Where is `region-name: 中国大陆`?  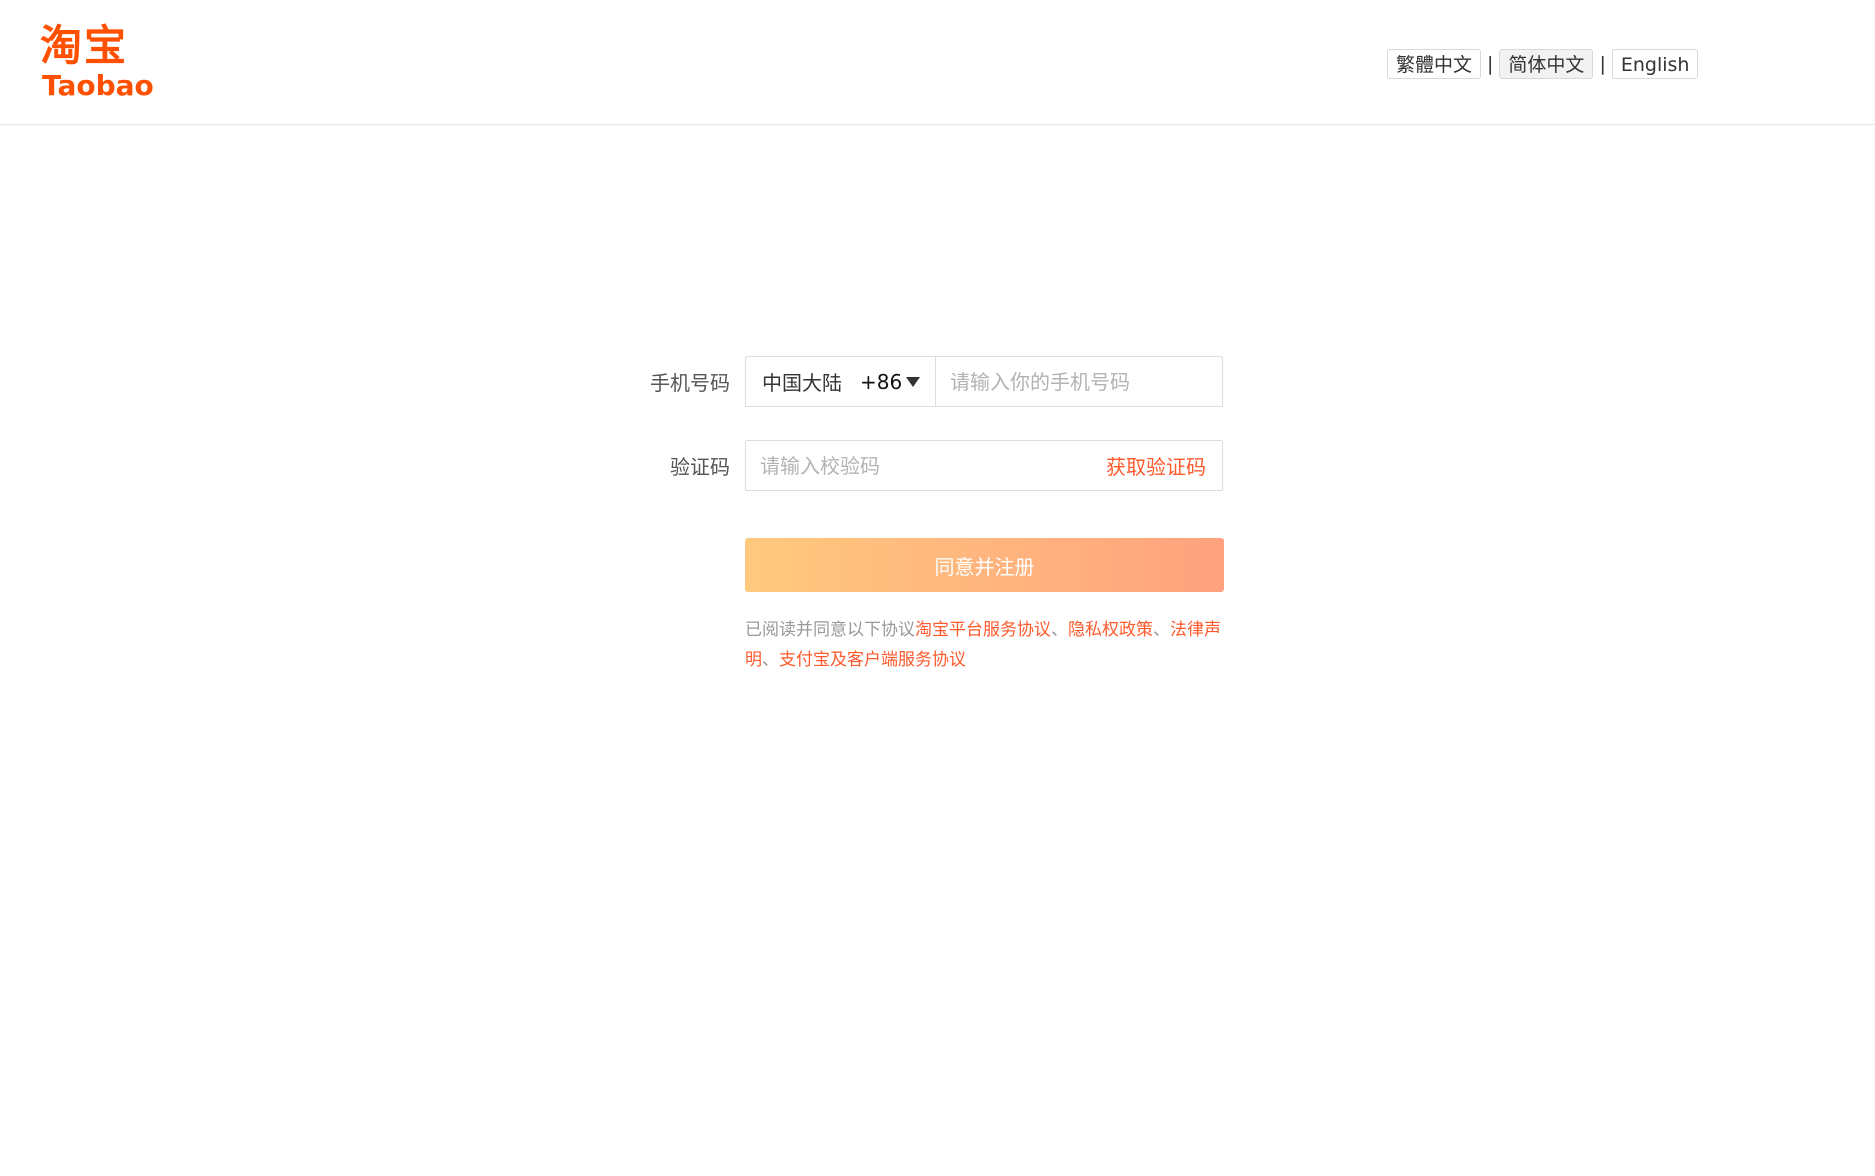
region-name: 中国大陆 is located at coordinates (802, 383).